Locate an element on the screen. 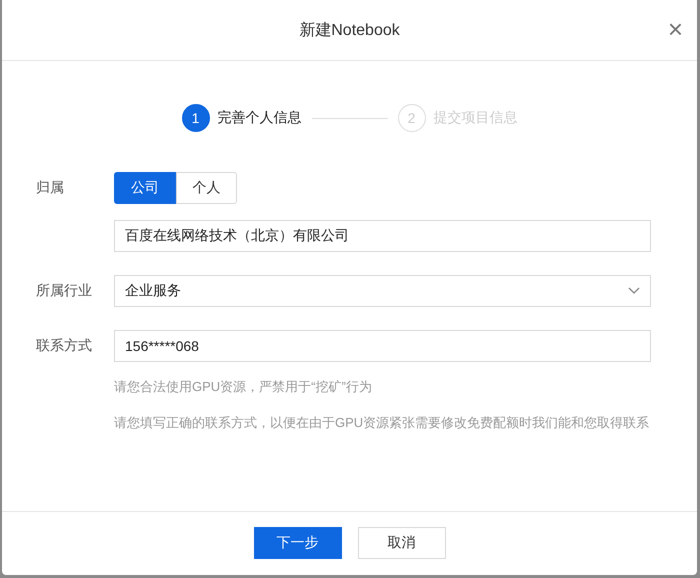 This screenshot has height=578, width=700. cancel-button: 取消 is located at coordinates (402, 542).